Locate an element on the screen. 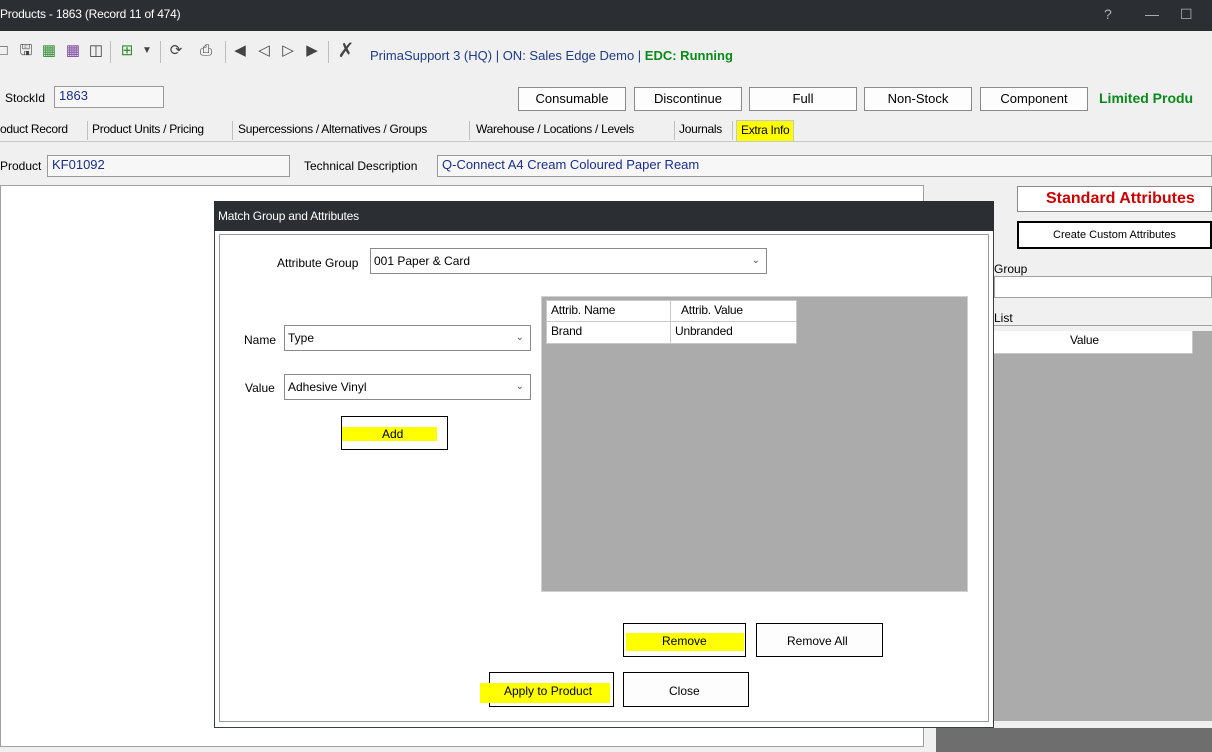 Image resolution: width=1212 pixels, height=752 pixels. name-label: Name is located at coordinates (260, 340).